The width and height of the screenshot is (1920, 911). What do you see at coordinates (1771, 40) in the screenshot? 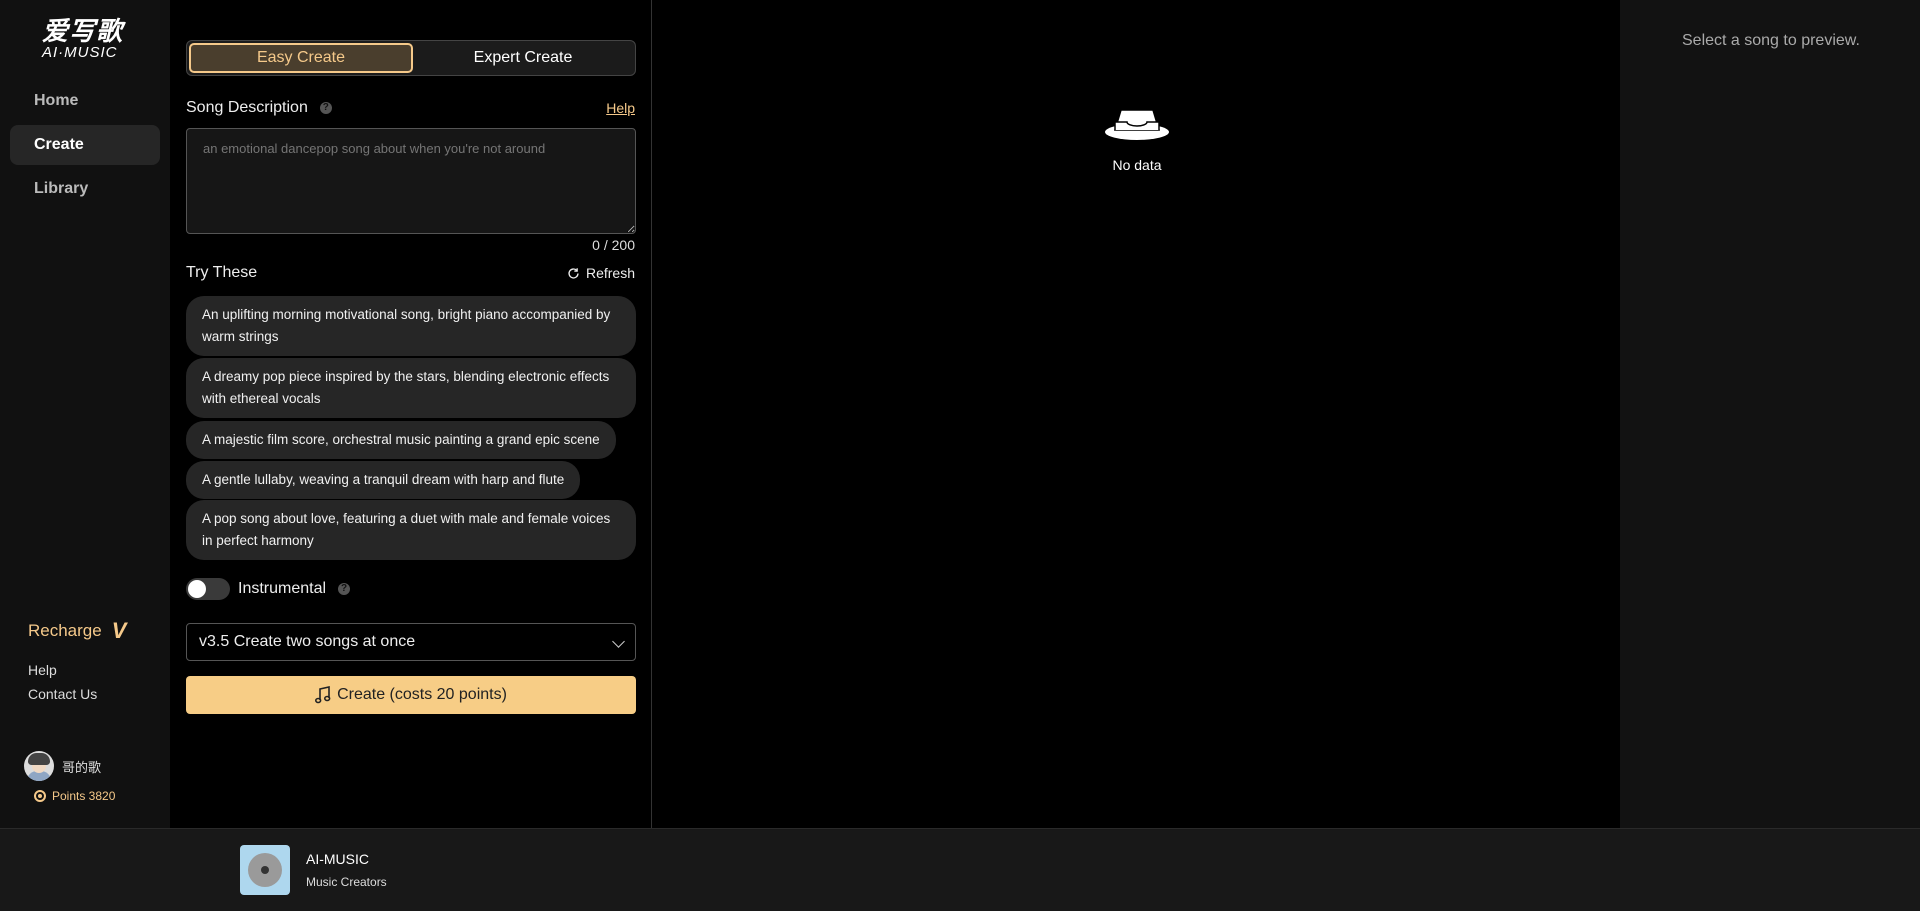
I see `preview-placeholder: Select a song to preview.` at bounding box center [1771, 40].